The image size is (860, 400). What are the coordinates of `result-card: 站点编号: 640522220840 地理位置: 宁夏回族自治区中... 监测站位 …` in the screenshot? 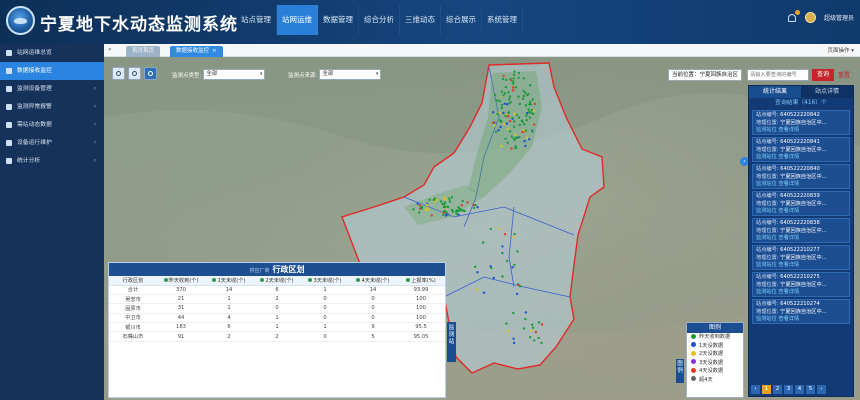 It's located at (801, 176).